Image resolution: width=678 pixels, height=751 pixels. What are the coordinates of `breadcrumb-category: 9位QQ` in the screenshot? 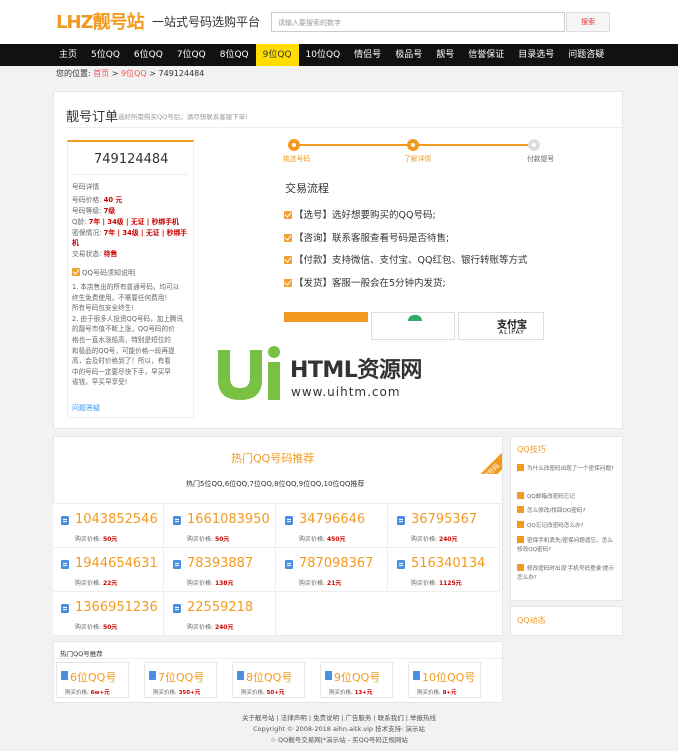 It's located at (134, 73).